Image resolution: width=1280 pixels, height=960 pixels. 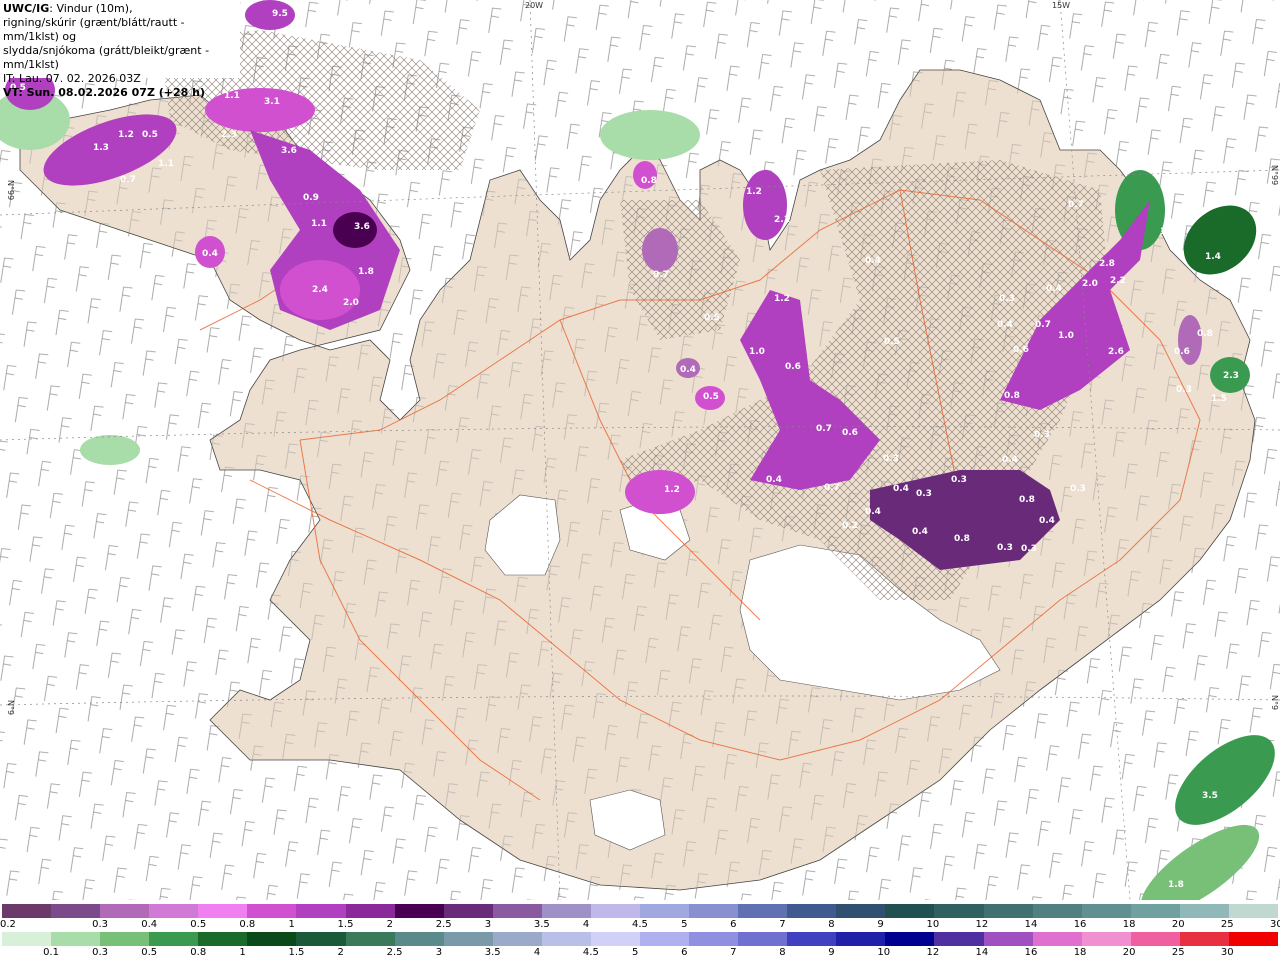 I want to click on legend-label: 6, so click(x=733, y=924).